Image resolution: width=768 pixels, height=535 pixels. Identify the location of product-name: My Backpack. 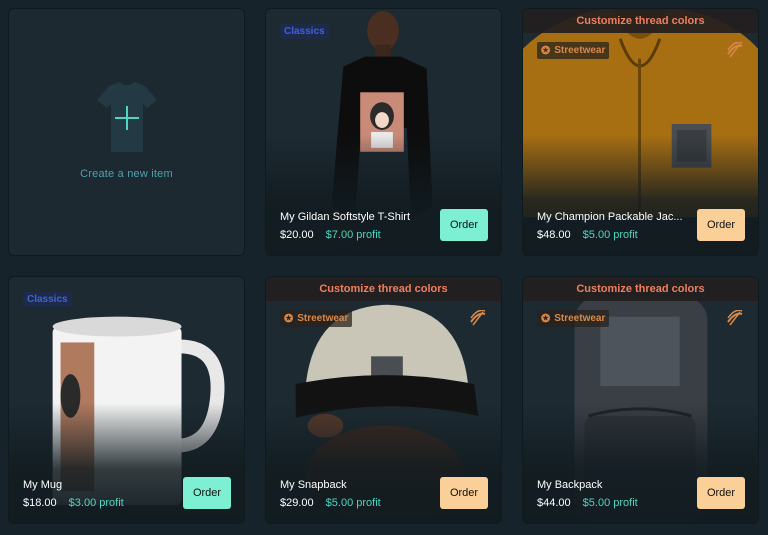
(570, 485).